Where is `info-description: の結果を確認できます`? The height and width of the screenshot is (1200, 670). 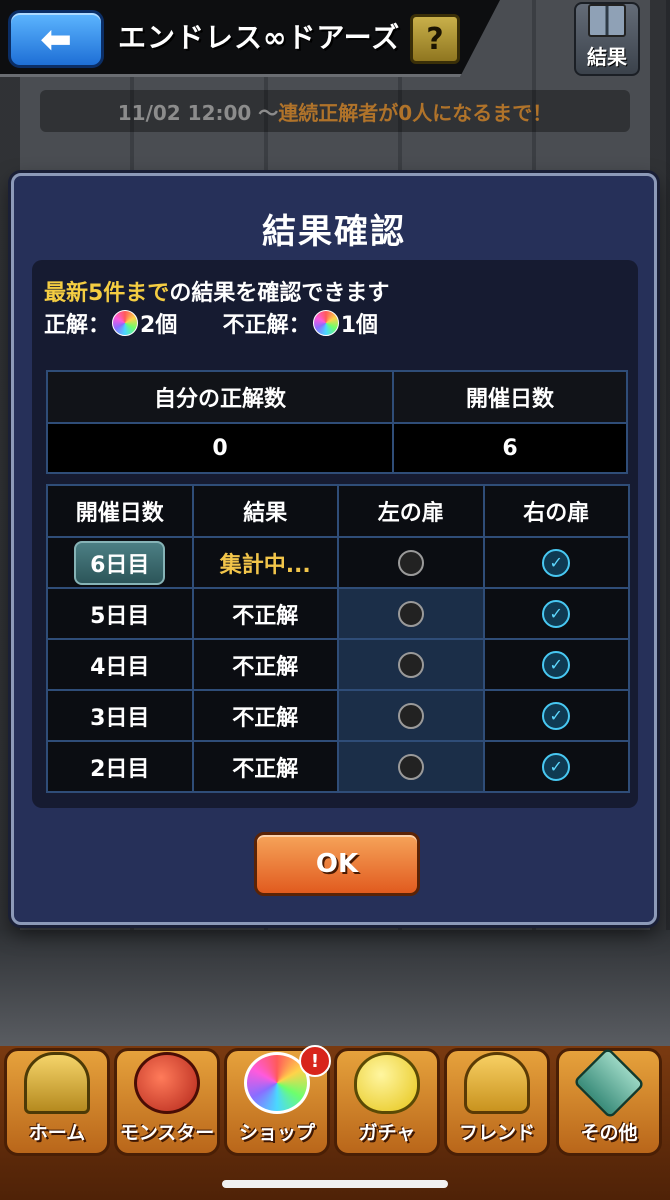
info-description: の結果を確認できます is located at coordinates (279, 293).